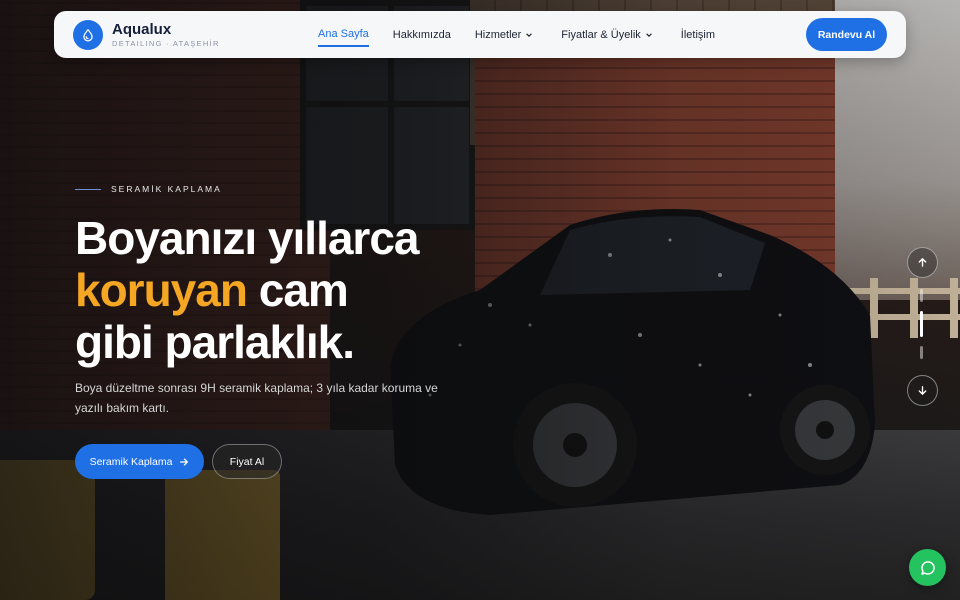  I want to click on get-price-button: Fiyat Al, so click(247, 461).